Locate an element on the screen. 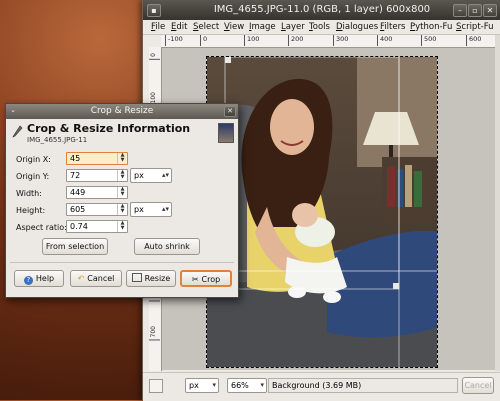  dialog-title: Crop & Resize is located at coordinates (122, 111).